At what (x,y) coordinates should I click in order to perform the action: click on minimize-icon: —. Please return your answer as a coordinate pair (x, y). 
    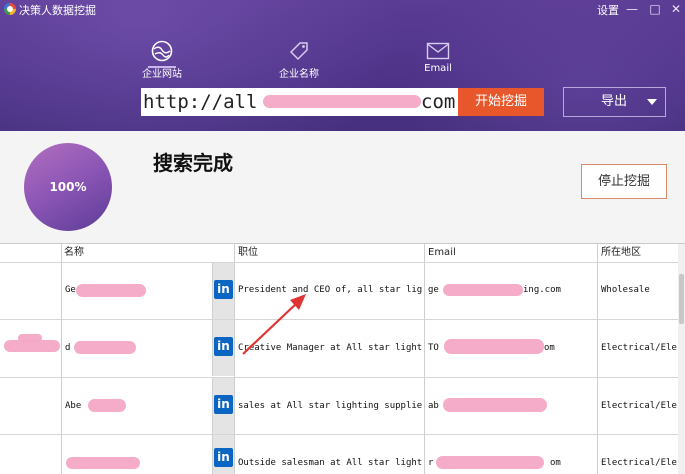
    Looking at the image, I should click on (632, 9).